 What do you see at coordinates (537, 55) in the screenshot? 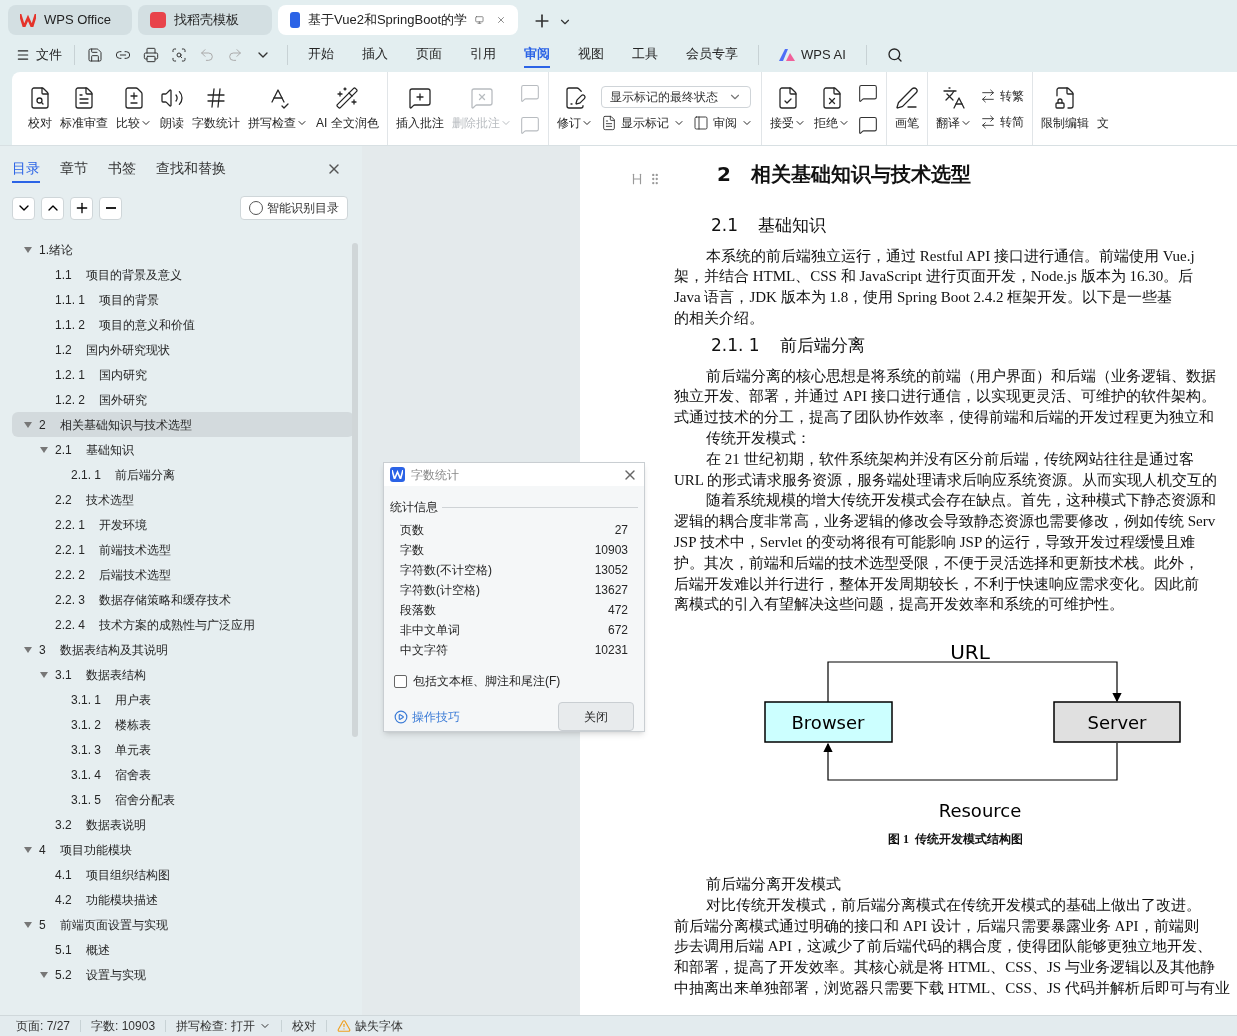
I see `ribbon-tab: 审阅` at bounding box center [537, 55].